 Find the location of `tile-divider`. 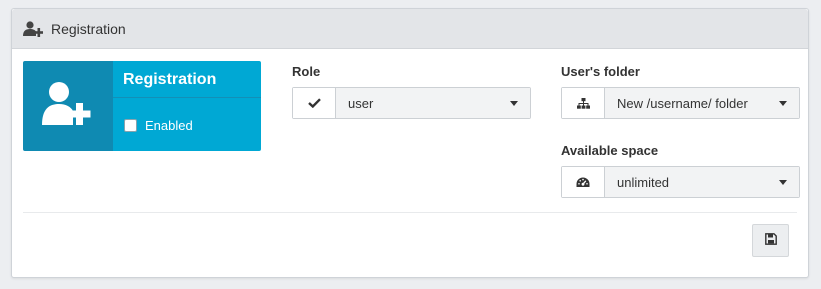

tile-divider is located at coordinates (187, 97).